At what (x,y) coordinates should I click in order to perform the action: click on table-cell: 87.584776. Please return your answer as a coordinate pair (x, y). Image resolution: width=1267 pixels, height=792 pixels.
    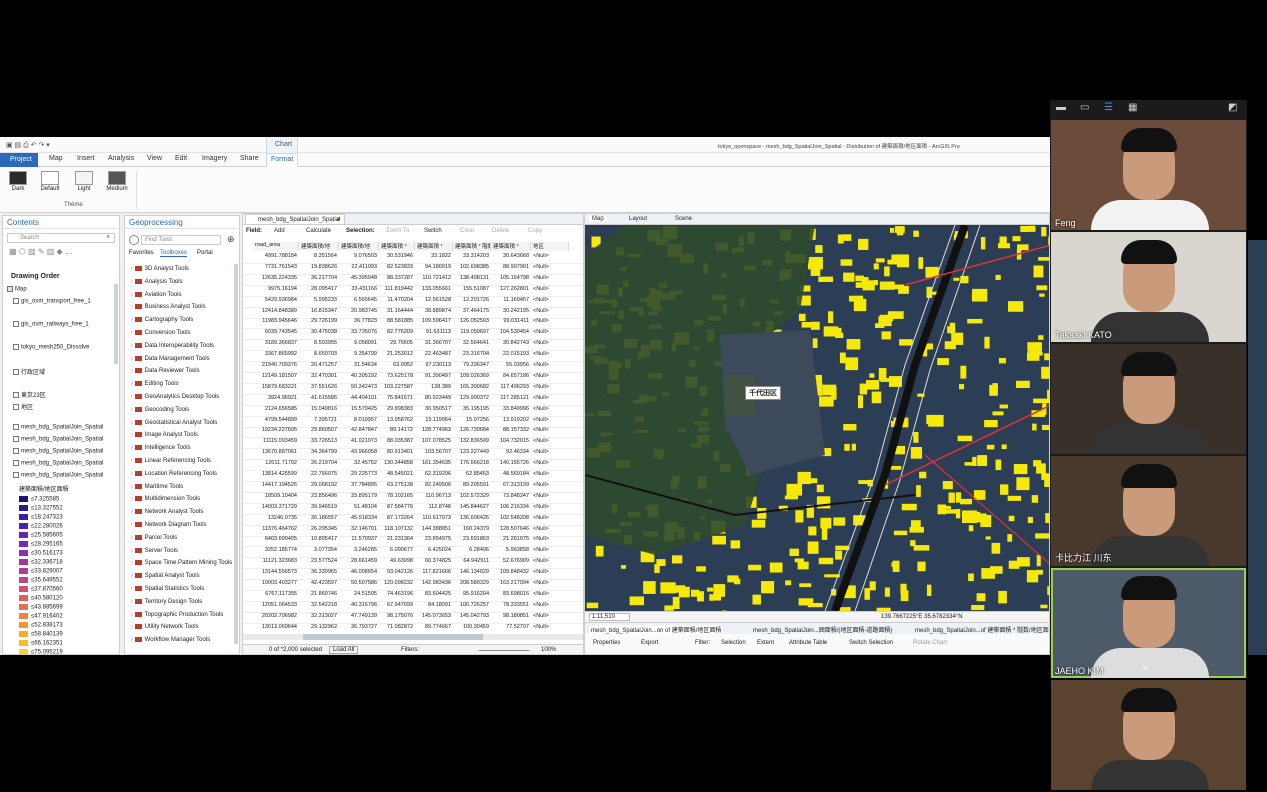
    Looking at the image, I should click on (397, 507).